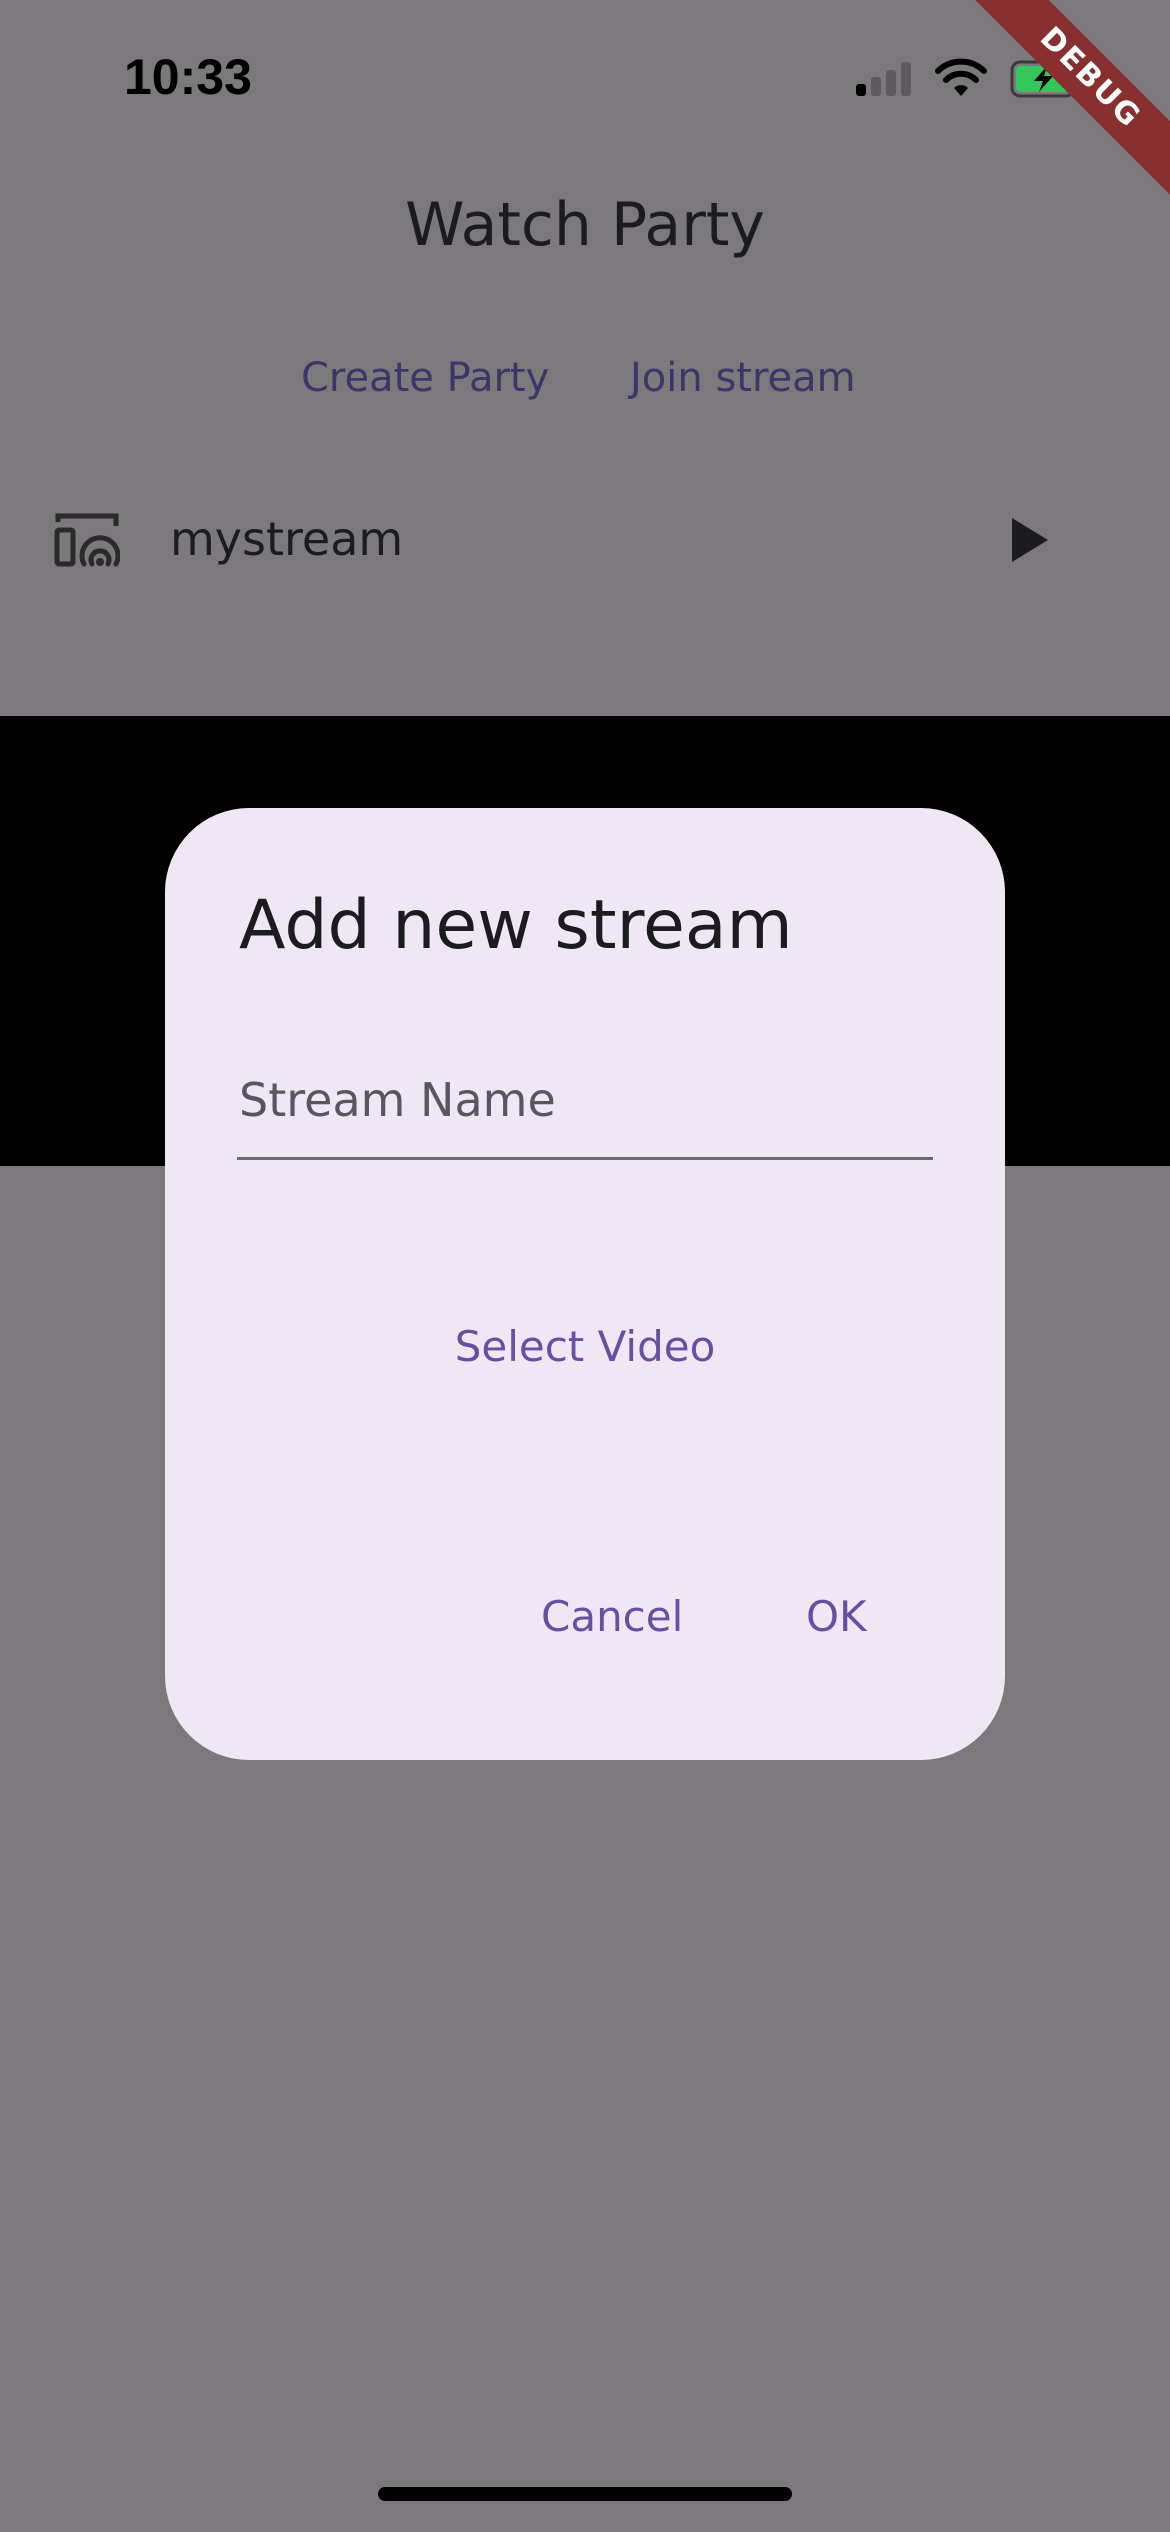 This screenshot has height=2532, width=1170. What do you see at coordinates (836, 1616) in the screenshot?
I see `ok-button: OK` at bounding box center [836, 1616].